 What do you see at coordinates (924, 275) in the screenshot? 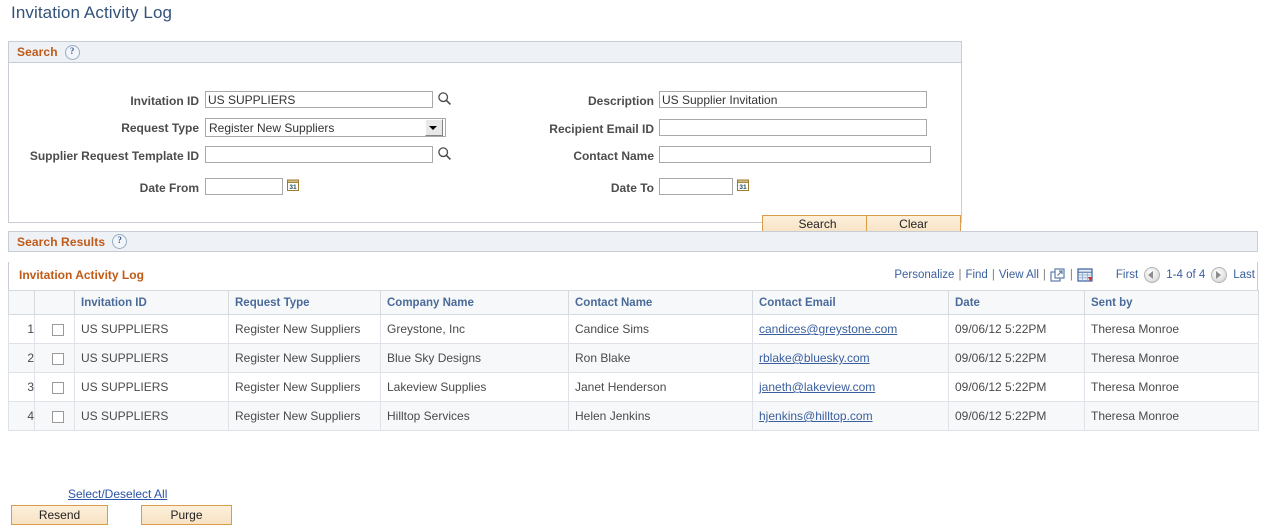
I see `personalize-link: Personalize` at bounding box center [924, 275].